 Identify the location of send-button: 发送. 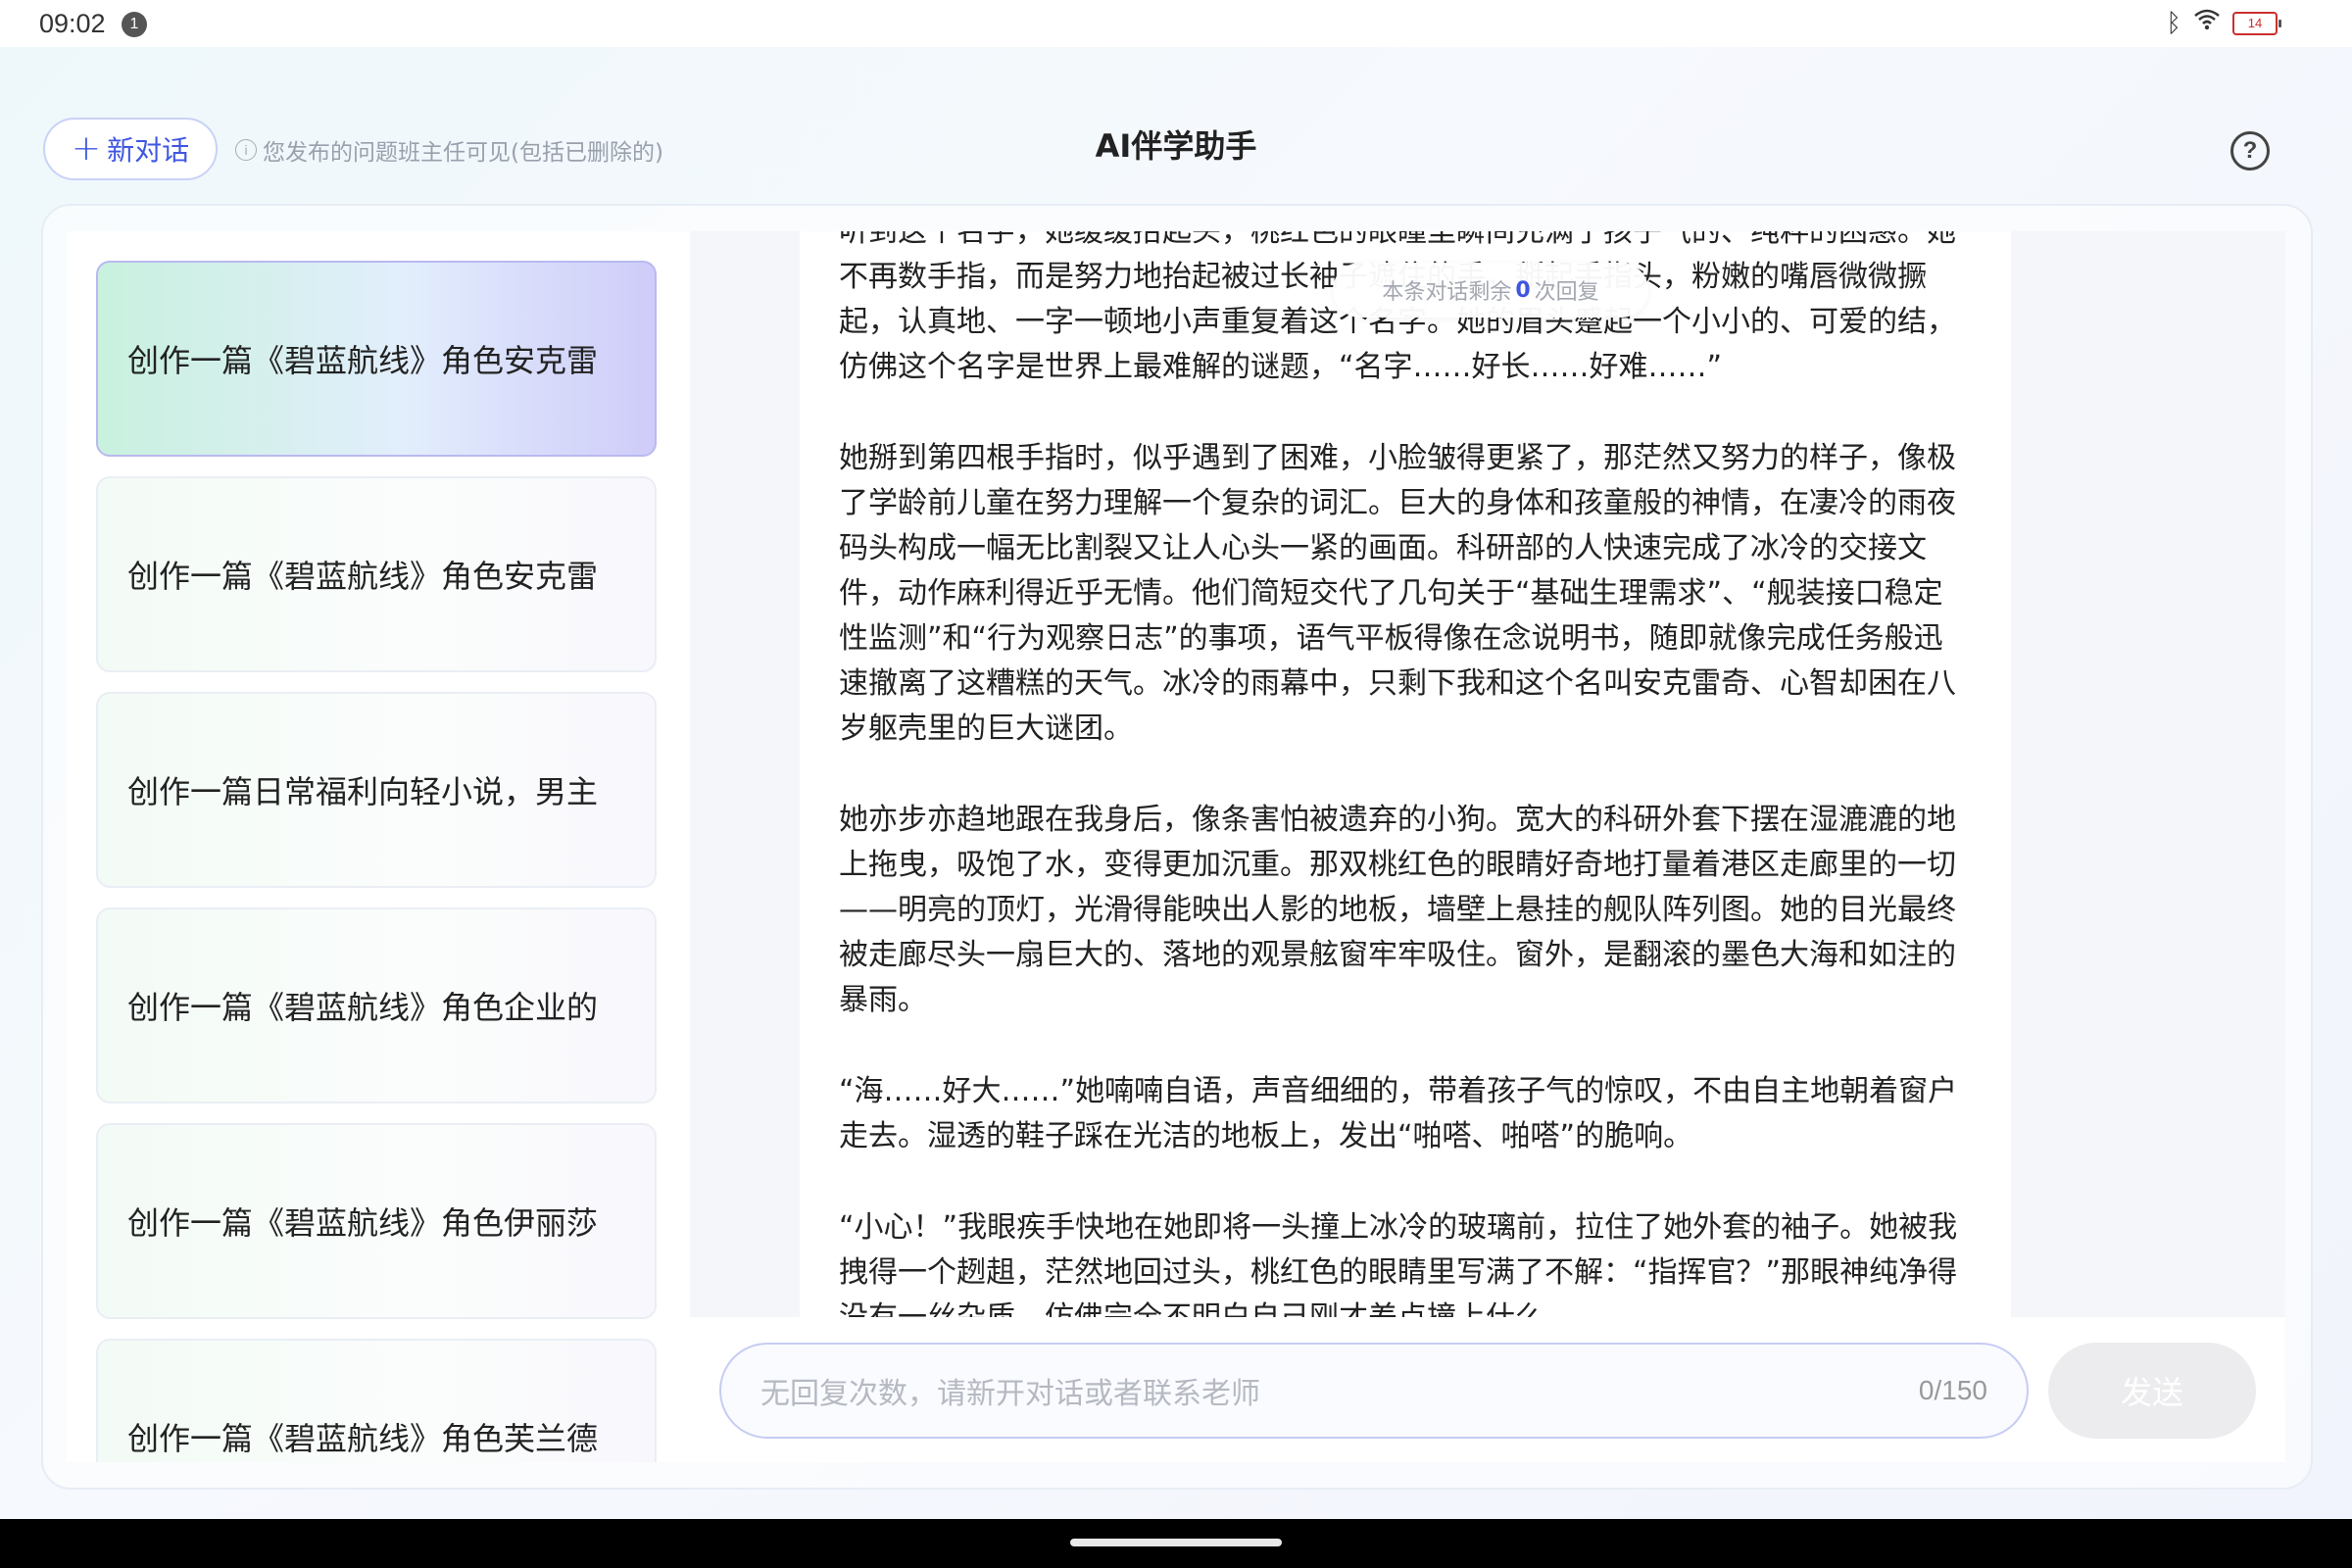
(2152, 1391).